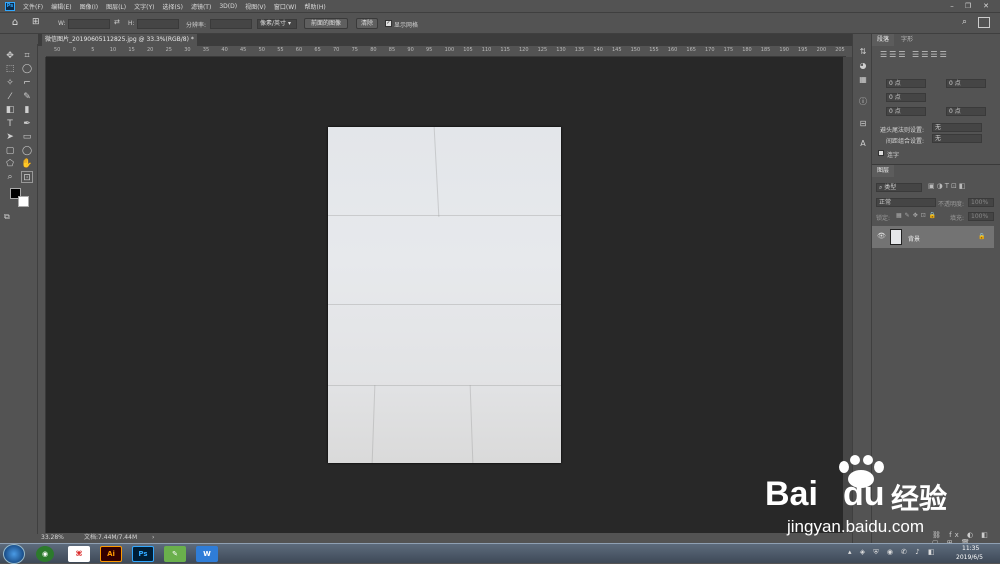  Describe the element at coordinates (61, 6) in the screenshot. I see `menu-edit: 编辑(E)` at that location.